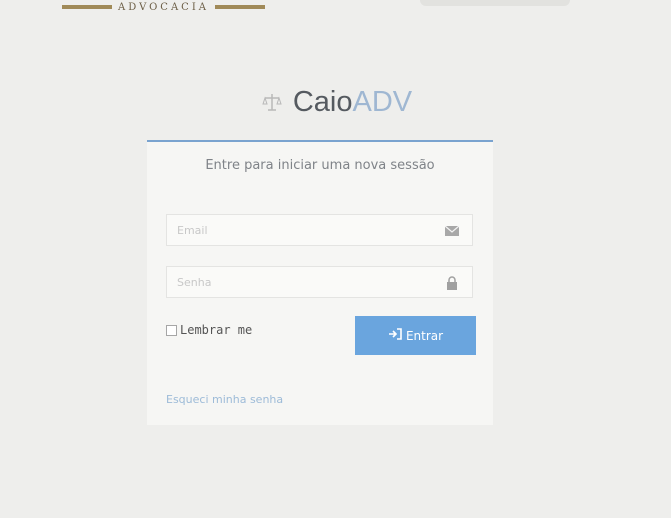 The height and width of the screenshot is (518, 671). I want to click on email-input, so click(307, 230).